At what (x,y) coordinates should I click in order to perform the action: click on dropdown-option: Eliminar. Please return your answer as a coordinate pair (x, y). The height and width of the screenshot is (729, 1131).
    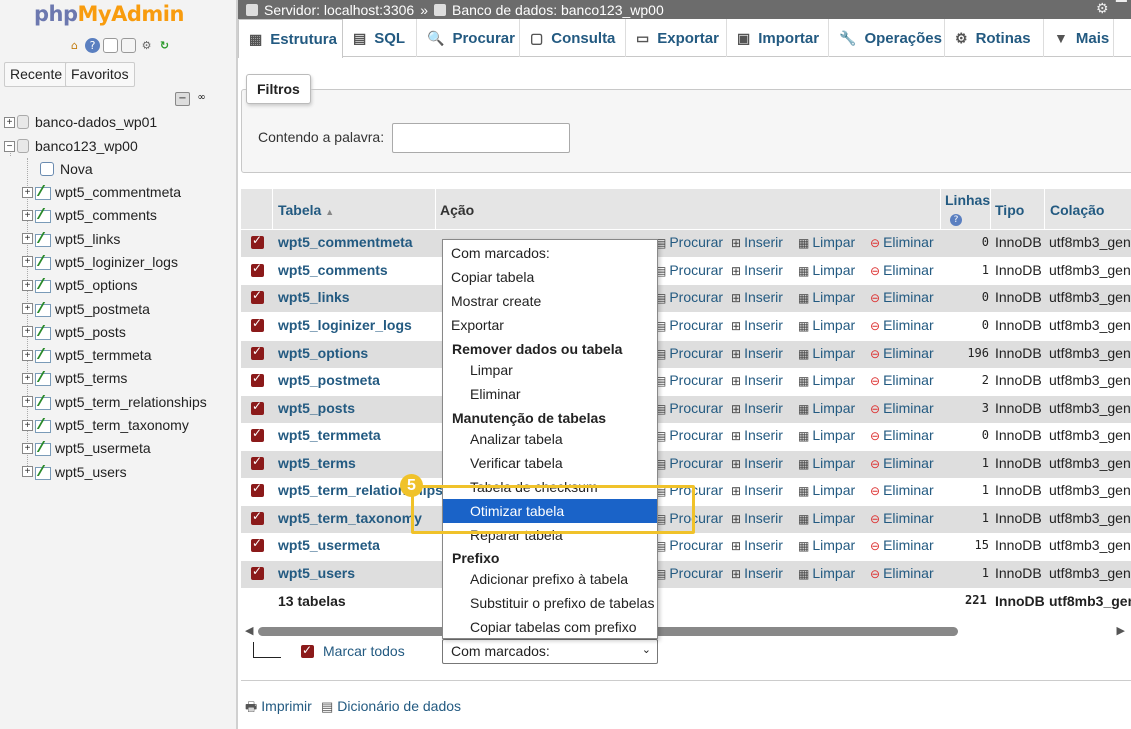
    Looking at the image, I should click on (550, 394).